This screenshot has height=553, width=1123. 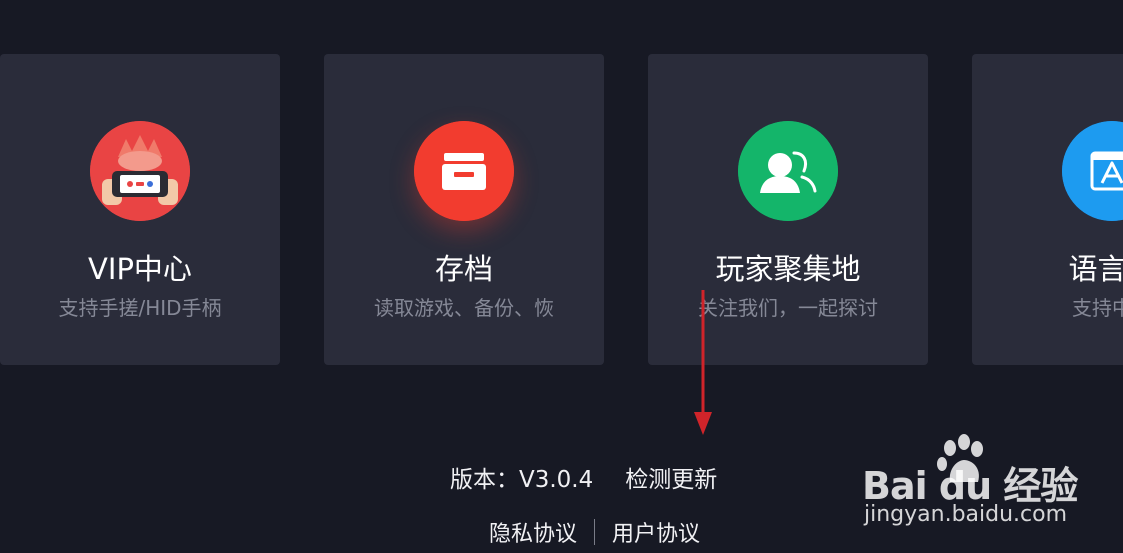 I want to click on user-agreement-link: 用户协议, so click(x=656, y=532).